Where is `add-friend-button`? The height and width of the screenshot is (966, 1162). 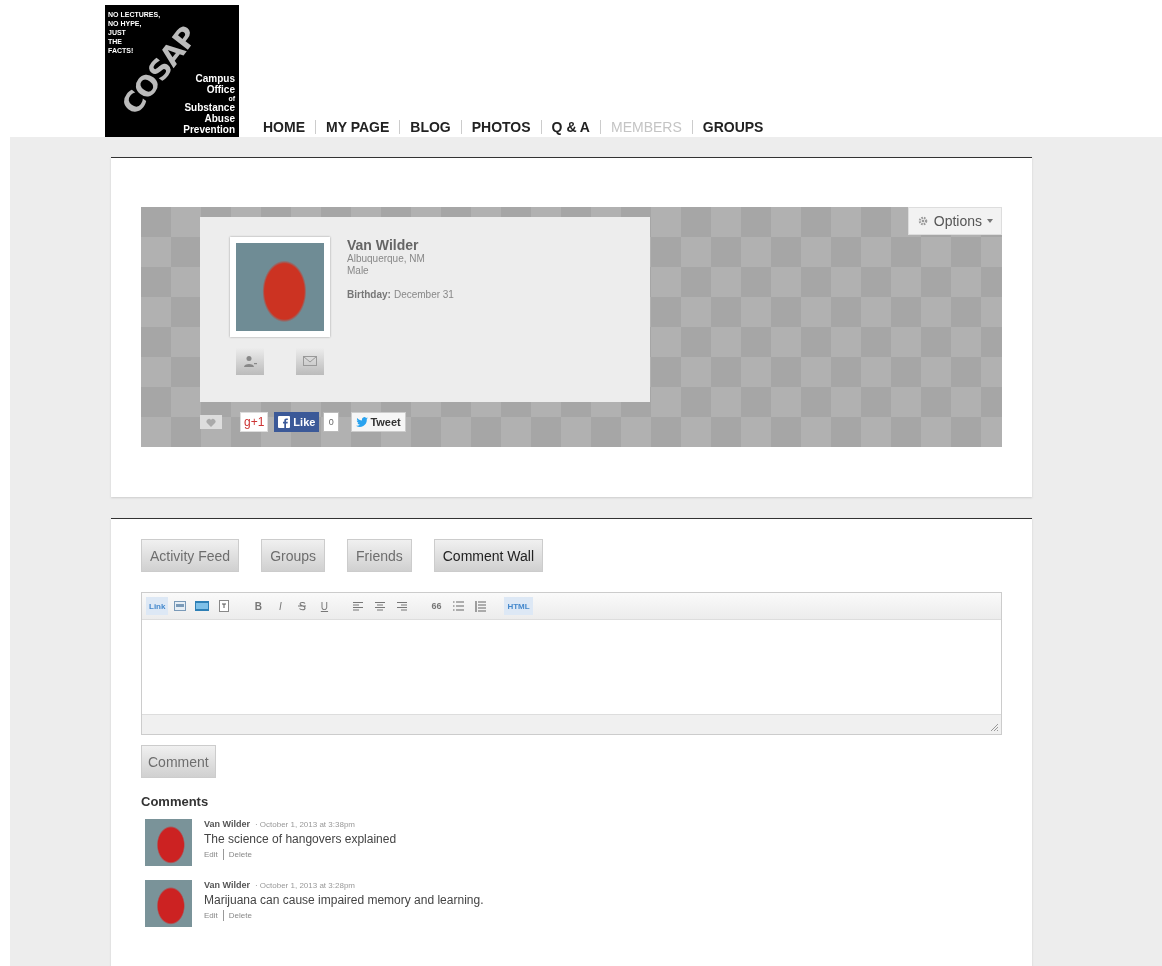 add-friend-button is located at coordinates (250, 361).